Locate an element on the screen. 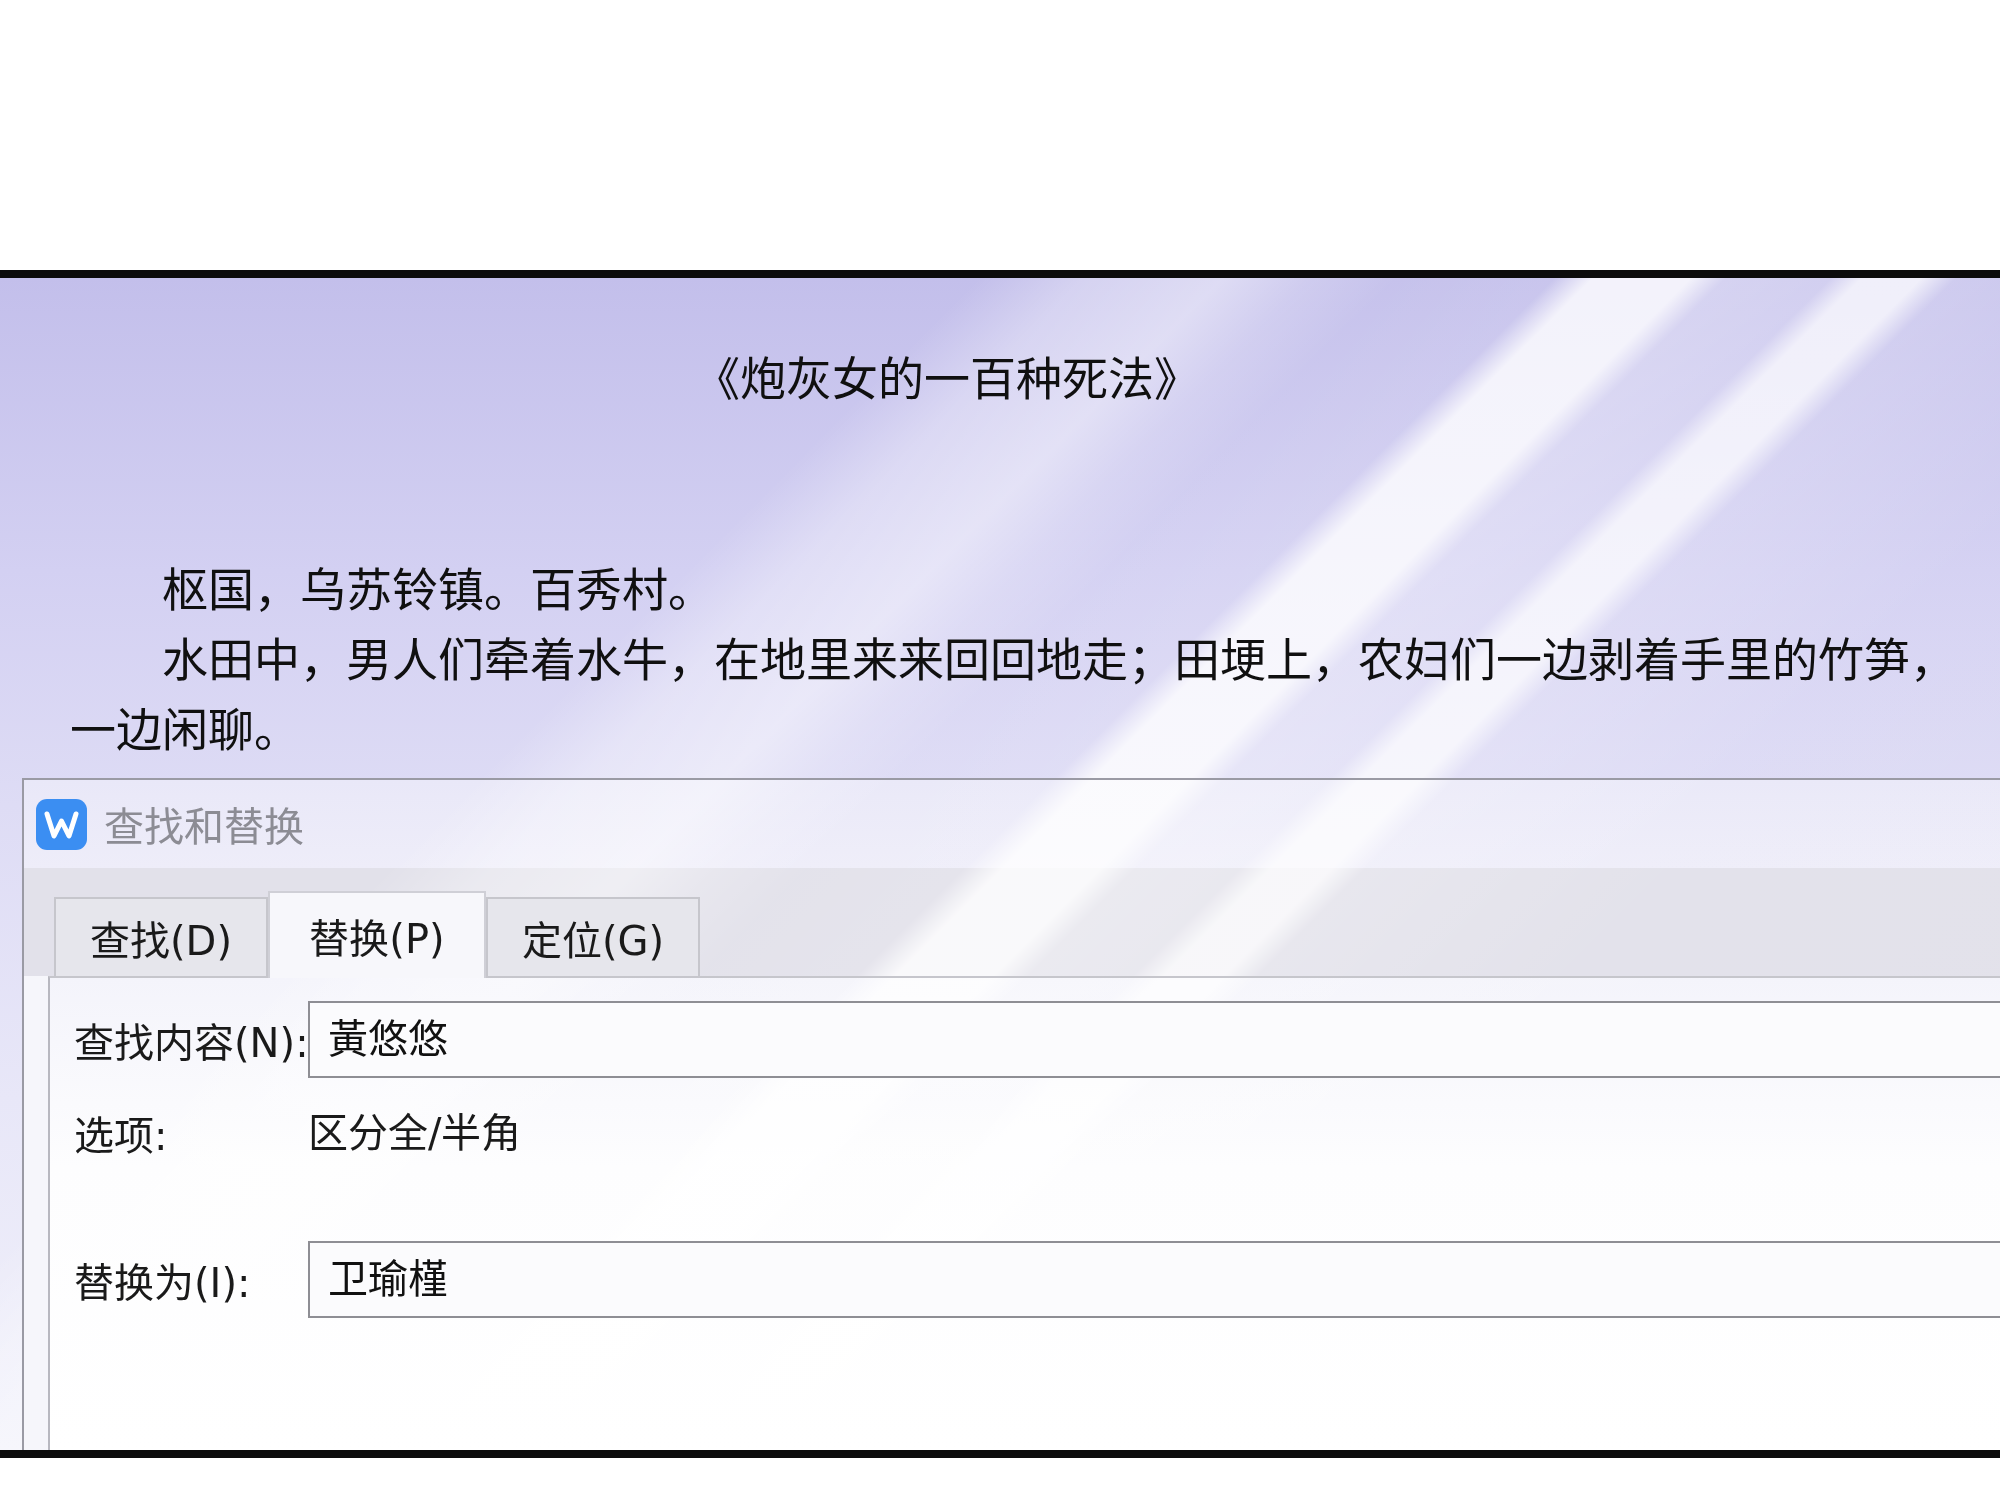 The height and width of the screenshot is (1491, 2000). text-field: 黃悠悠 is located at coordinates (1154, 1039).